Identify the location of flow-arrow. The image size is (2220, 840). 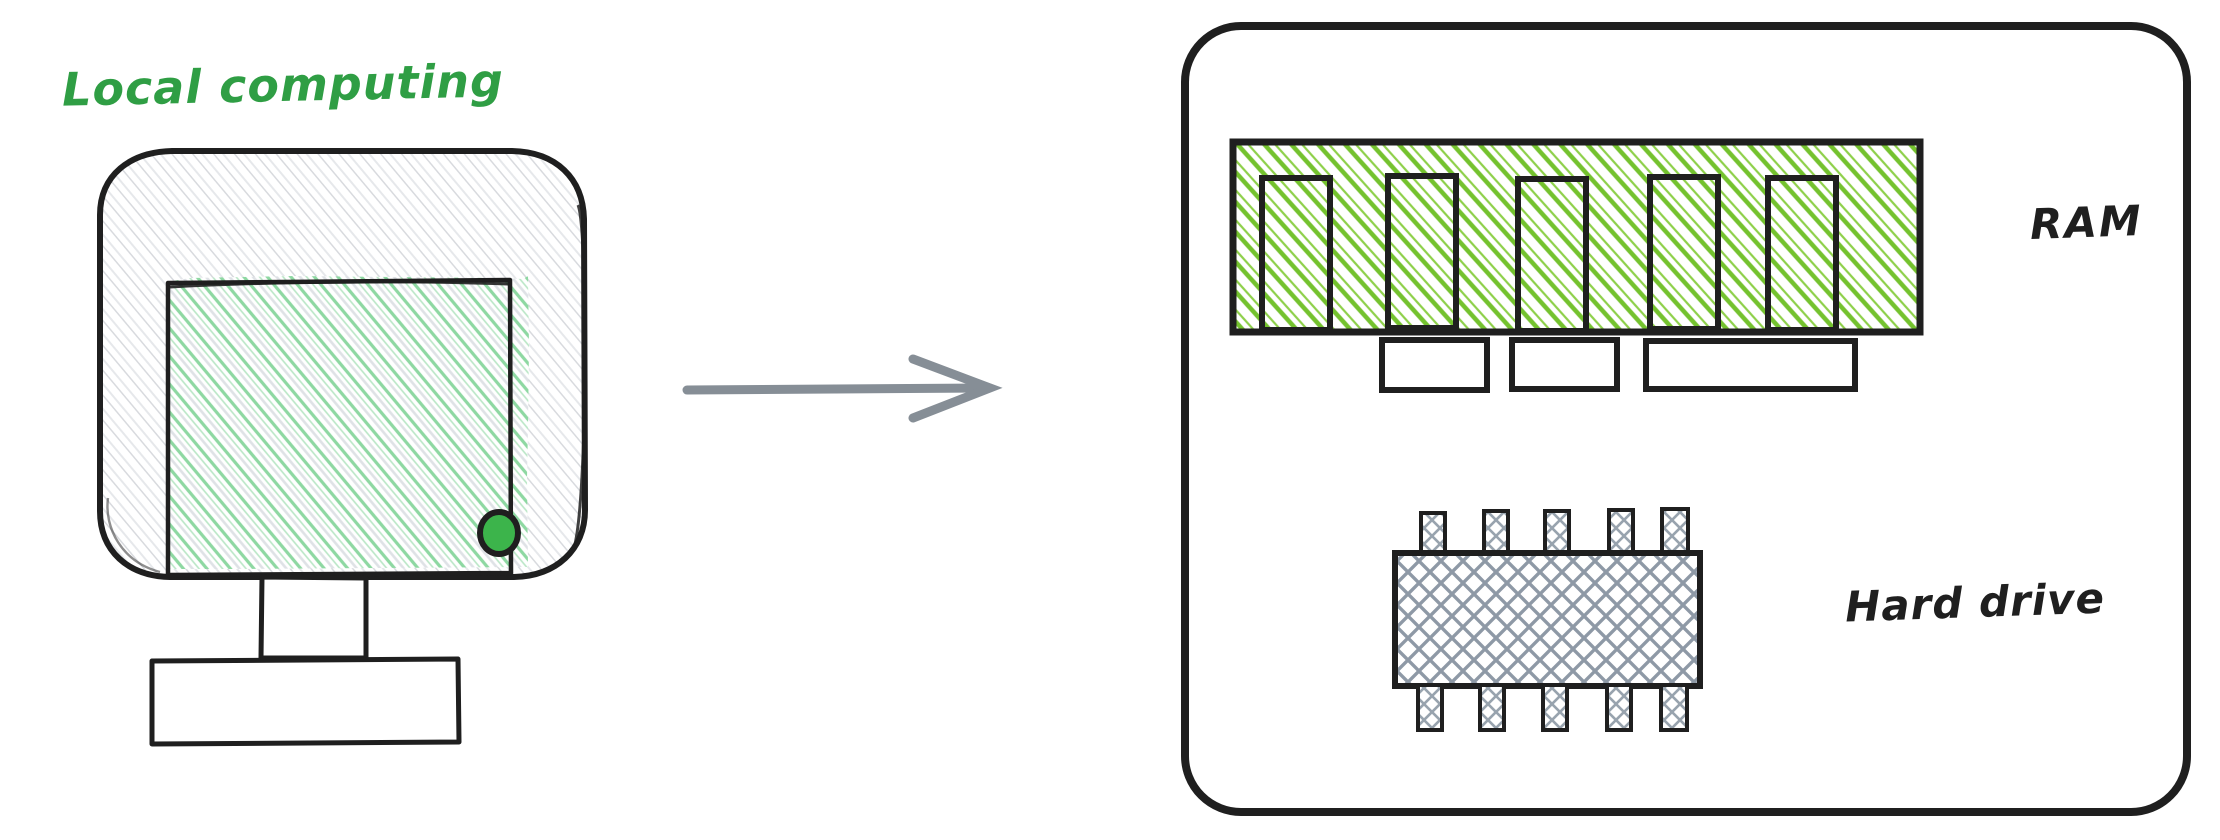
(842, 388).